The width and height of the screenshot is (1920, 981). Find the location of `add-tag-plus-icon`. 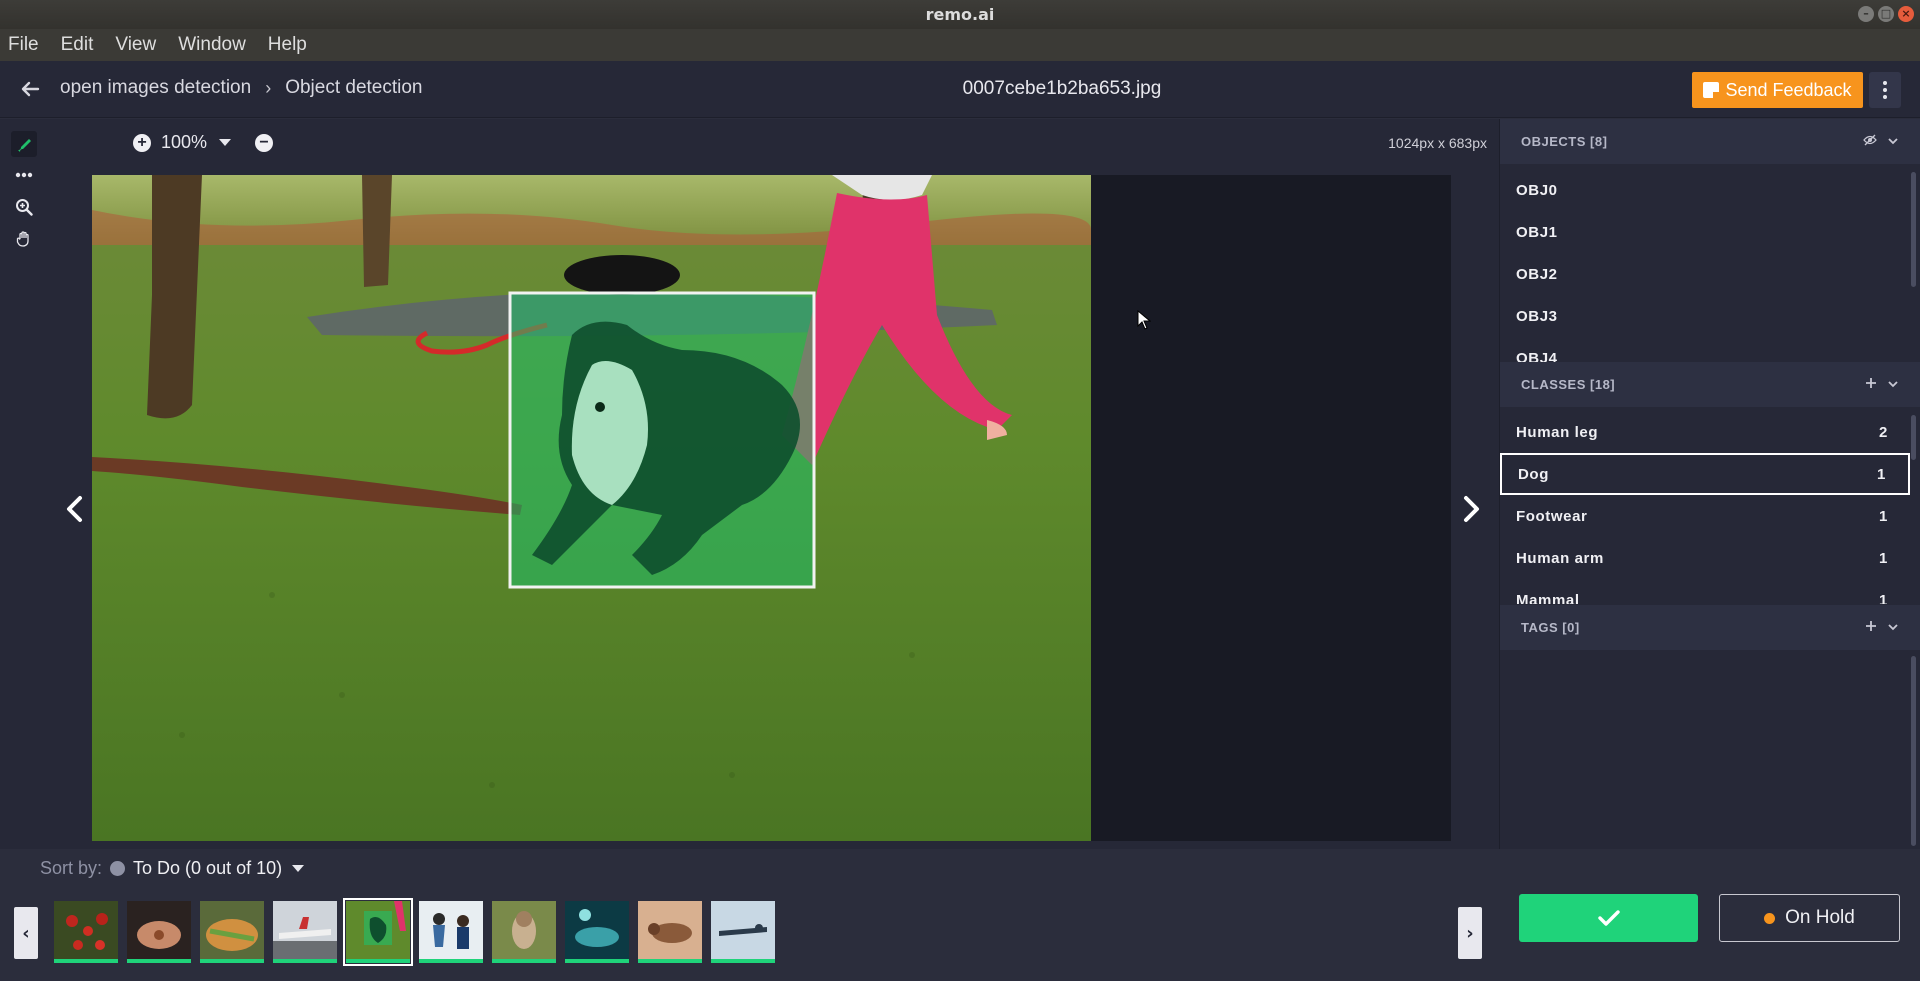

add-tag-plus-icon is located at coordinates (1871, 627).